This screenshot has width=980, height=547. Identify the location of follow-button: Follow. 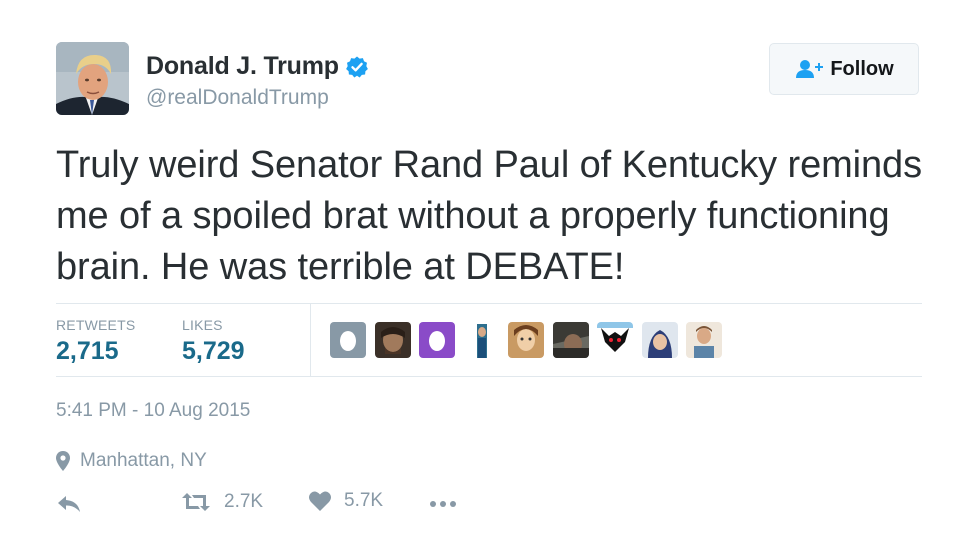
(844, 69).